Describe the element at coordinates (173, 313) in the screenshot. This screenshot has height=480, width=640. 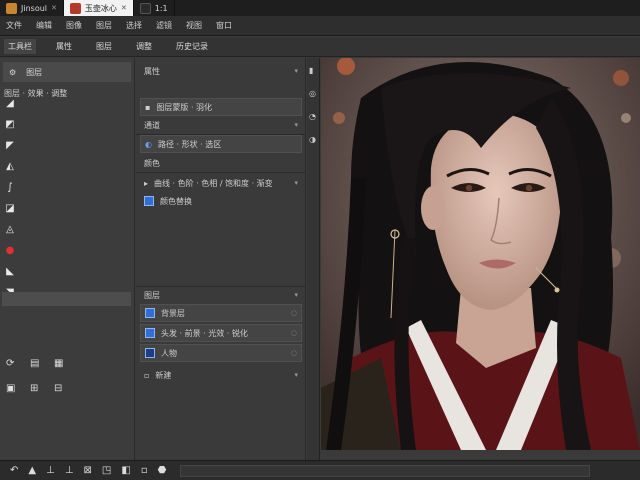
I see `layer-label: 背景层` at that location.